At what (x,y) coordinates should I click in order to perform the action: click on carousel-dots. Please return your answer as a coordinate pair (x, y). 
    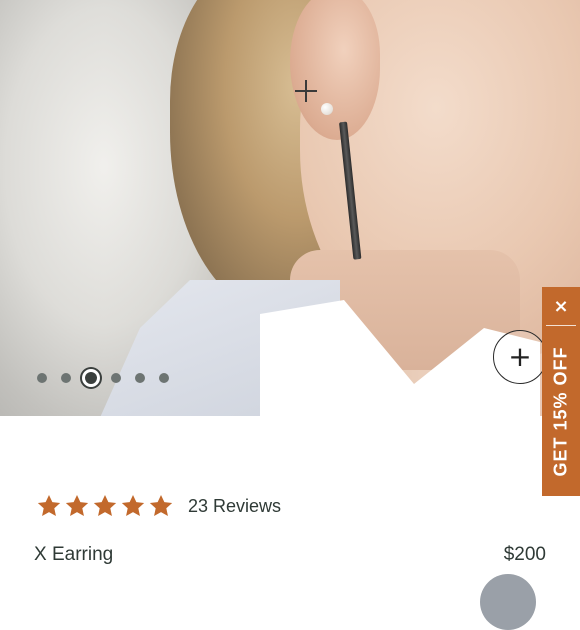
    Looking at the image, I should click on (103, 378).